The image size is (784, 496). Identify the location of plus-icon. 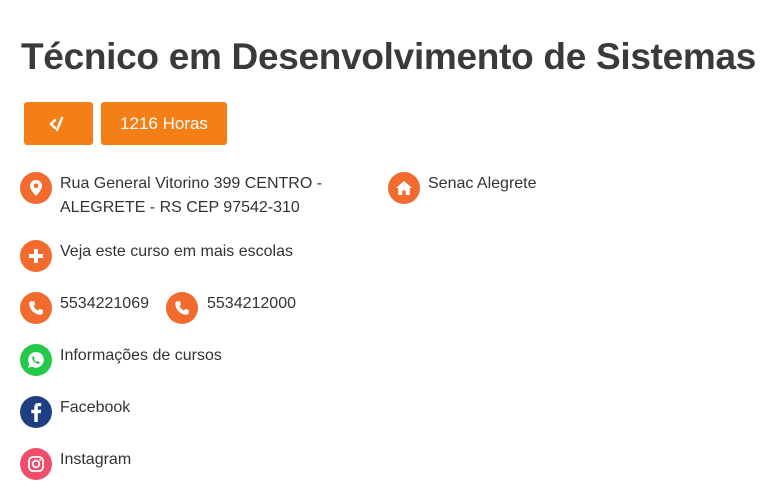
(36, 256).